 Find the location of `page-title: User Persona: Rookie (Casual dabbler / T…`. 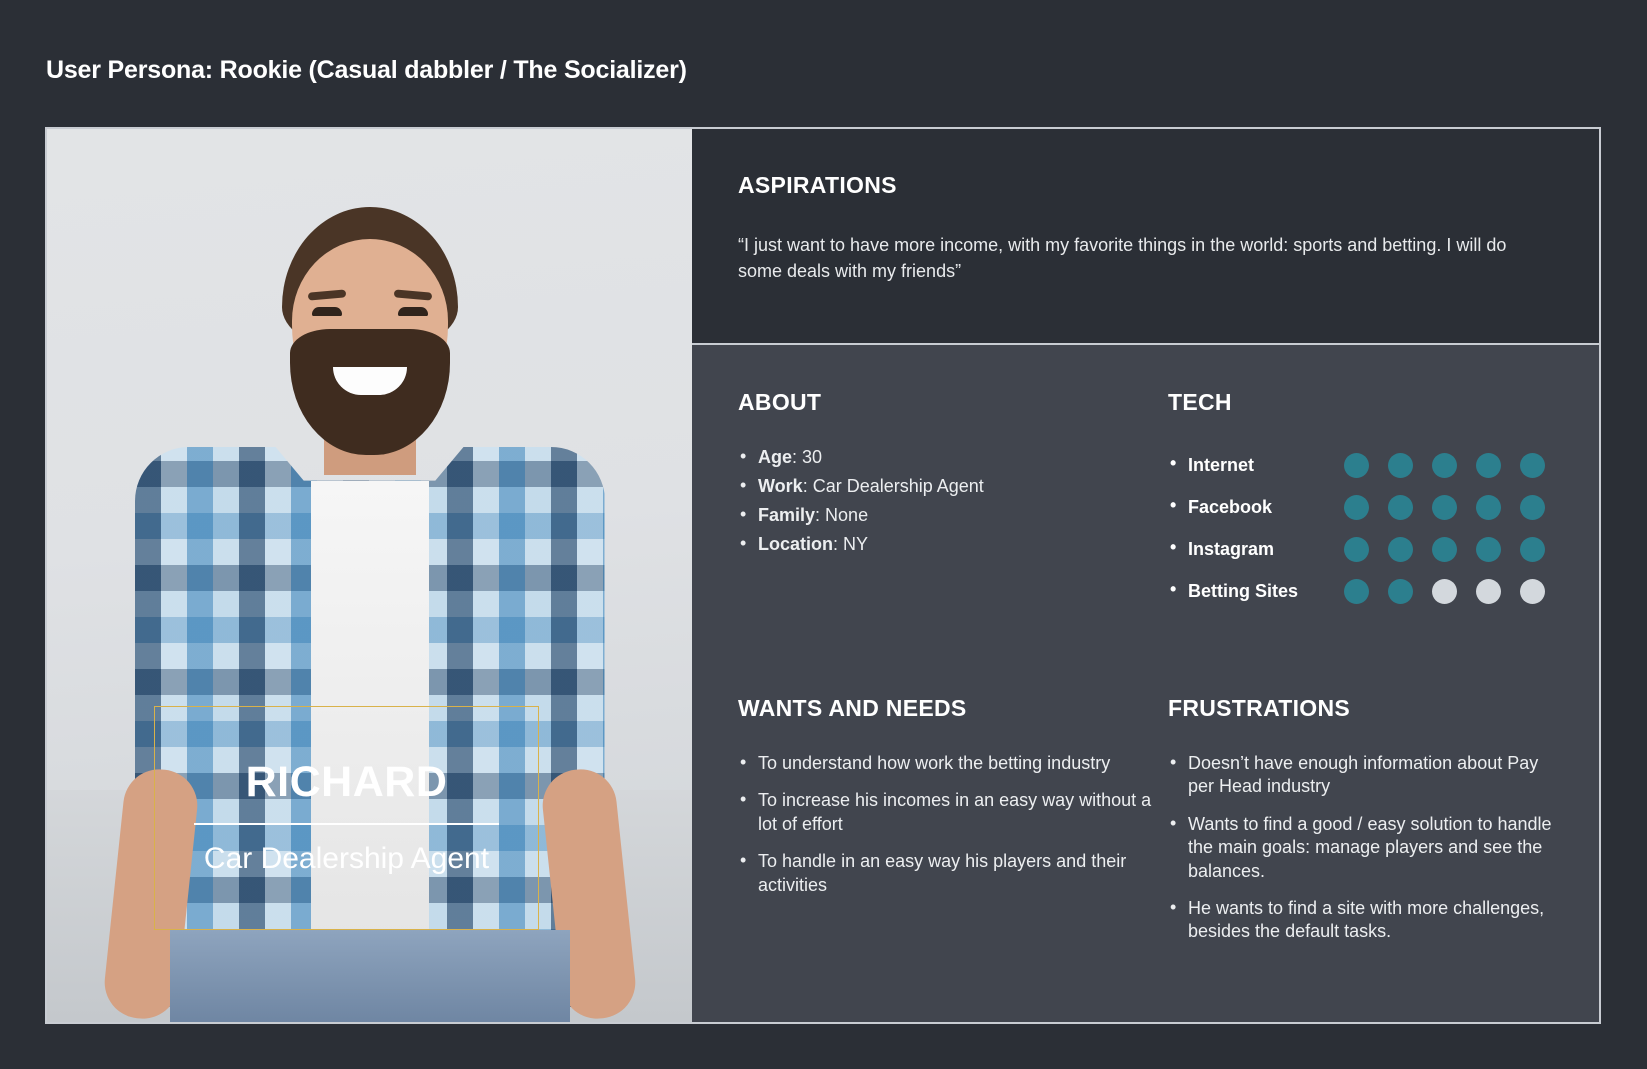

page-title: User Persona: Rookie (Casual dabbler / T… is located at coordinates (366, 70).